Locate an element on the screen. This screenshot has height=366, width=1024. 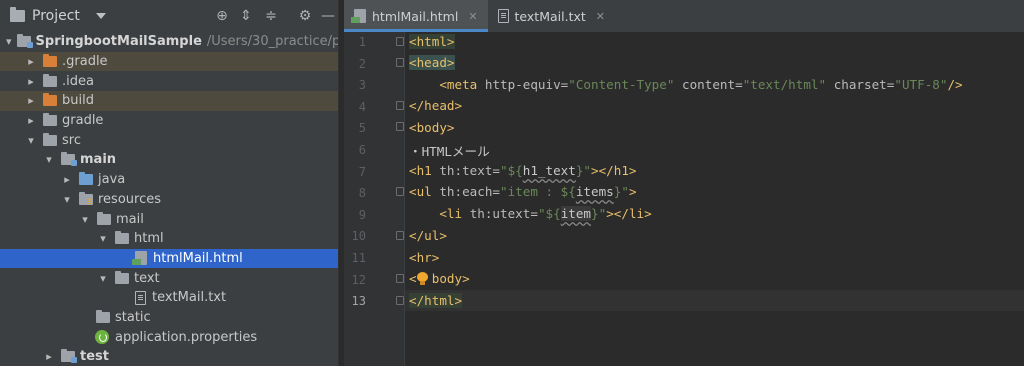
tree-item-application-properties: application.properties is located at coordinates (169, 337).